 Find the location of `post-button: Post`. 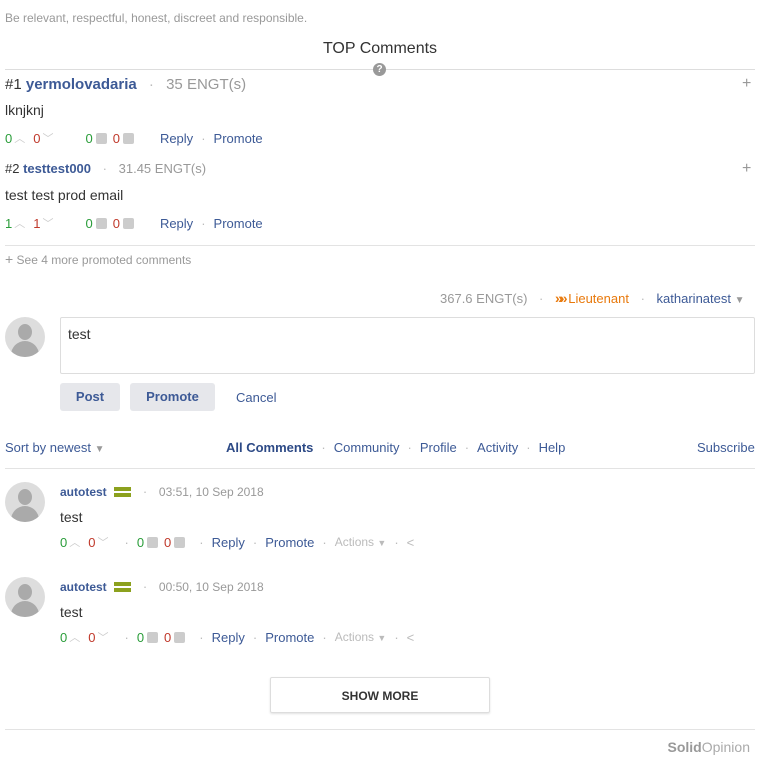

post-button: Post is located at coordinates (90, 397).